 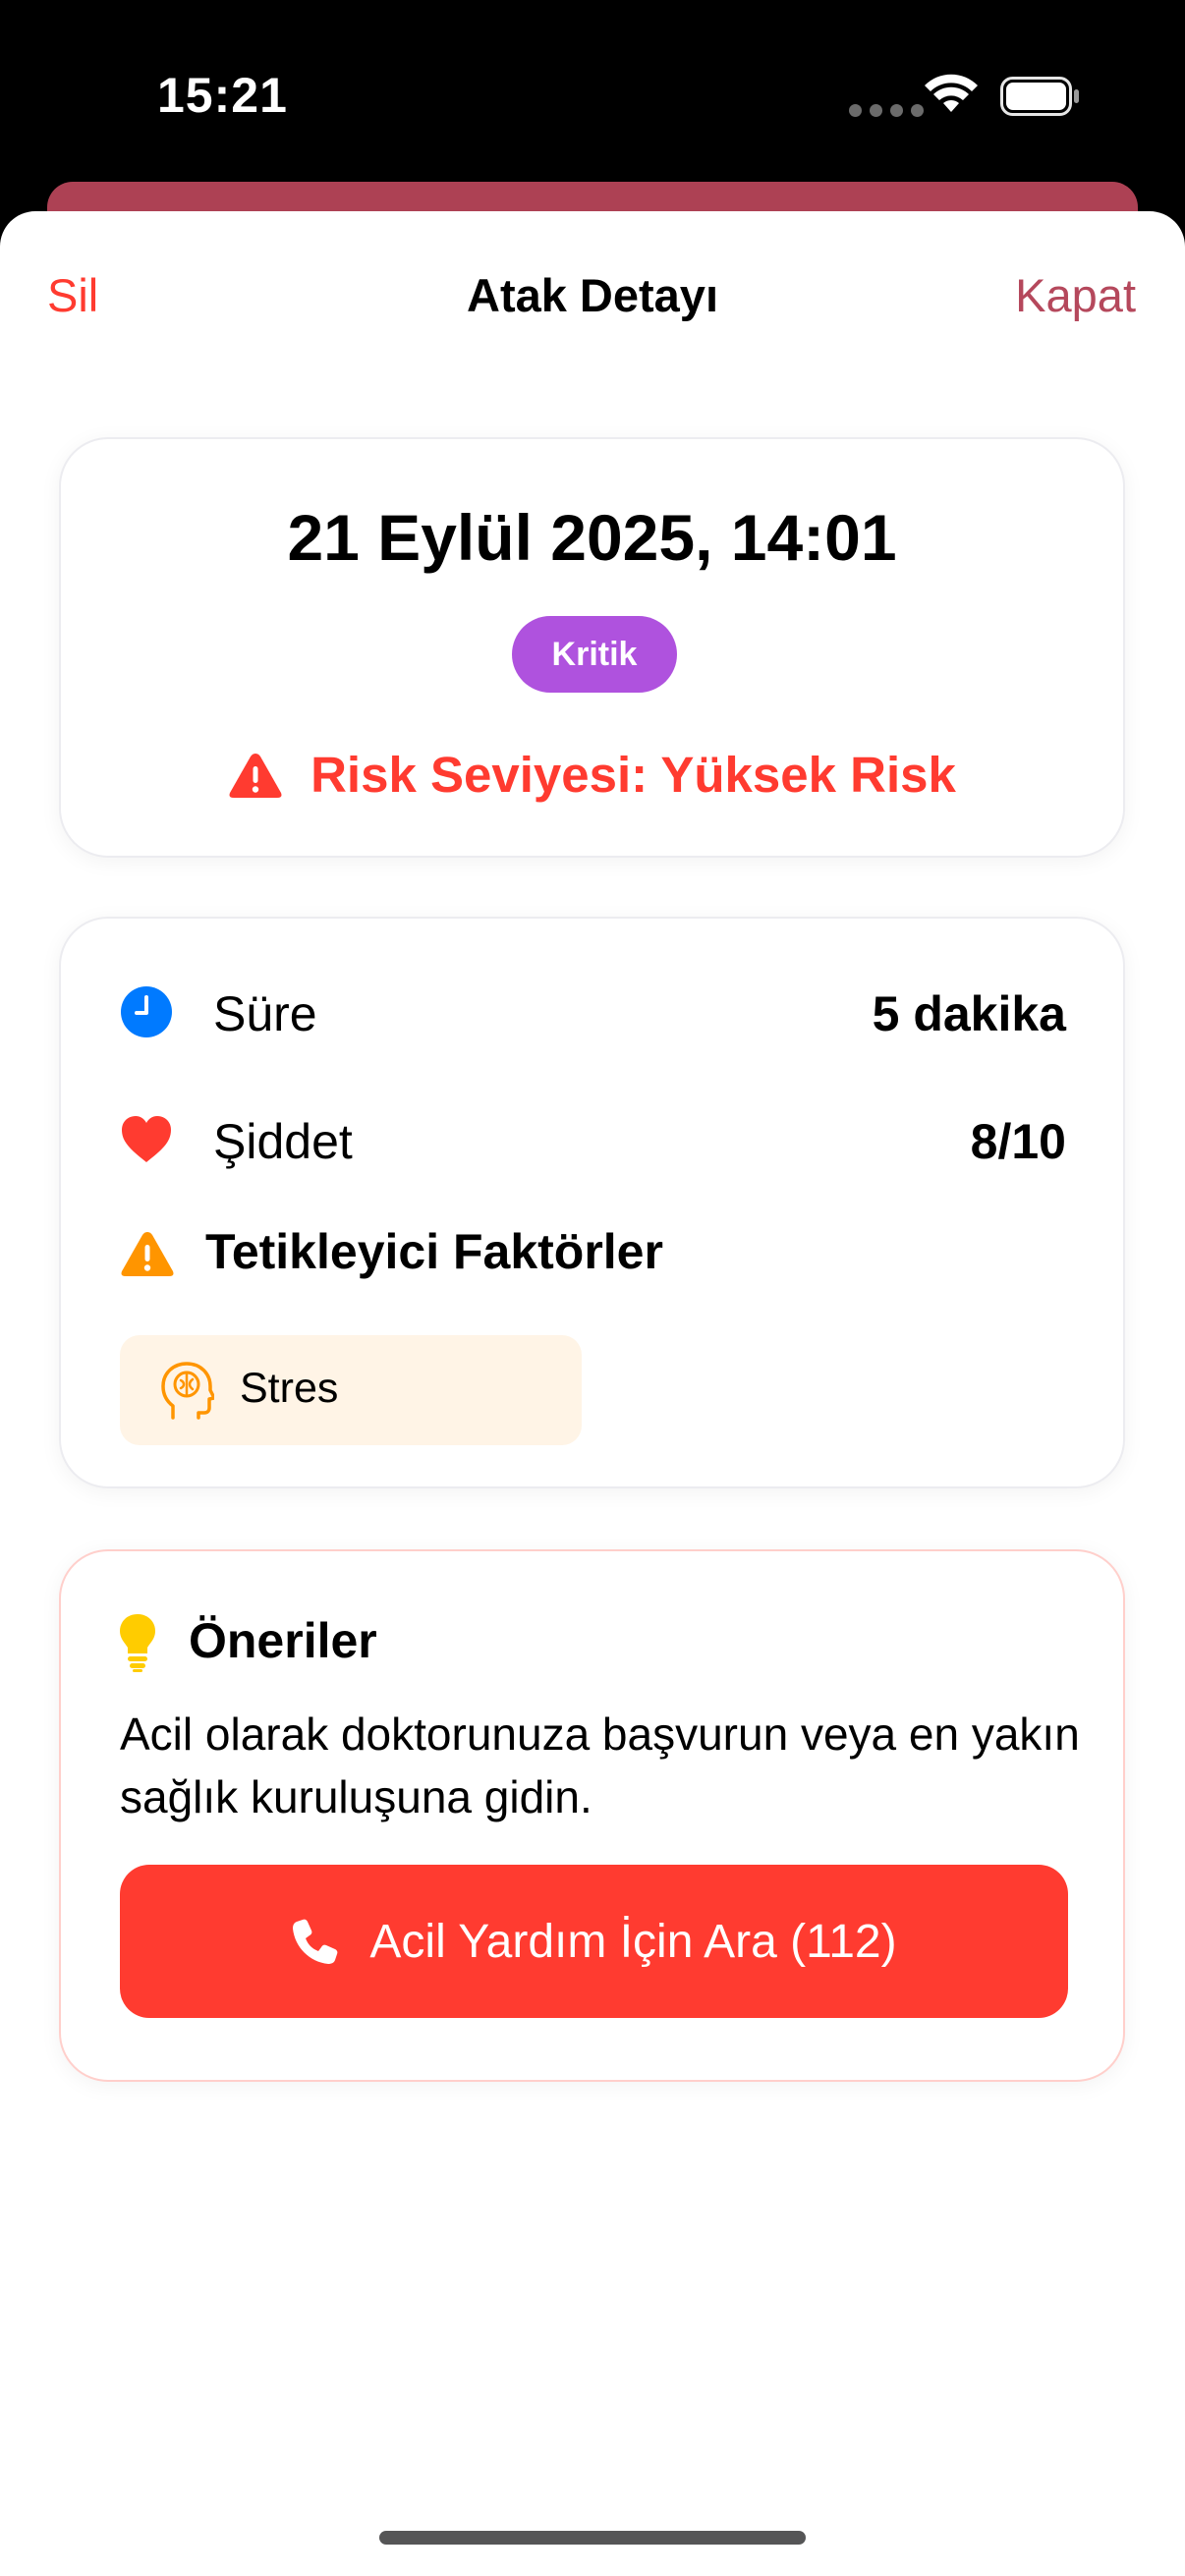 I want to click on lightbulb-icon, so click(x=137, y=1643).